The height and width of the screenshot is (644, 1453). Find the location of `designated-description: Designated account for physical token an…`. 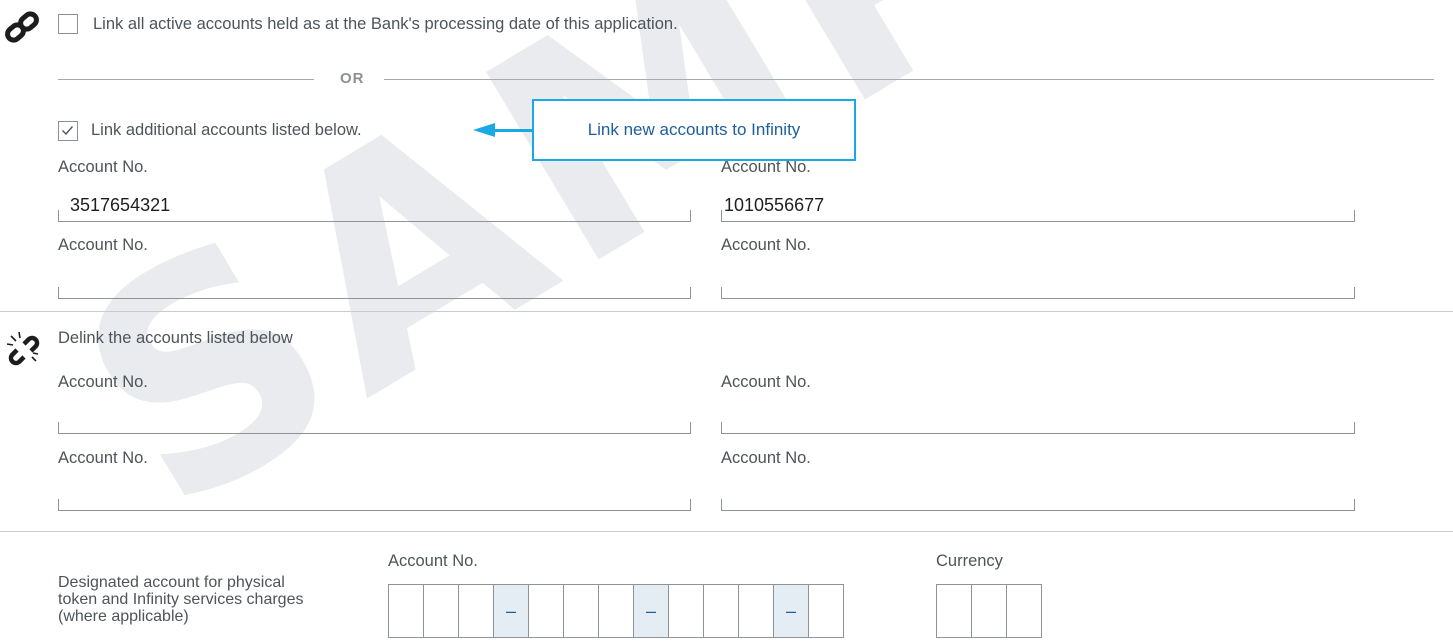

designated-description: Designated account for physical token an… is located at coordinates (181, 599).